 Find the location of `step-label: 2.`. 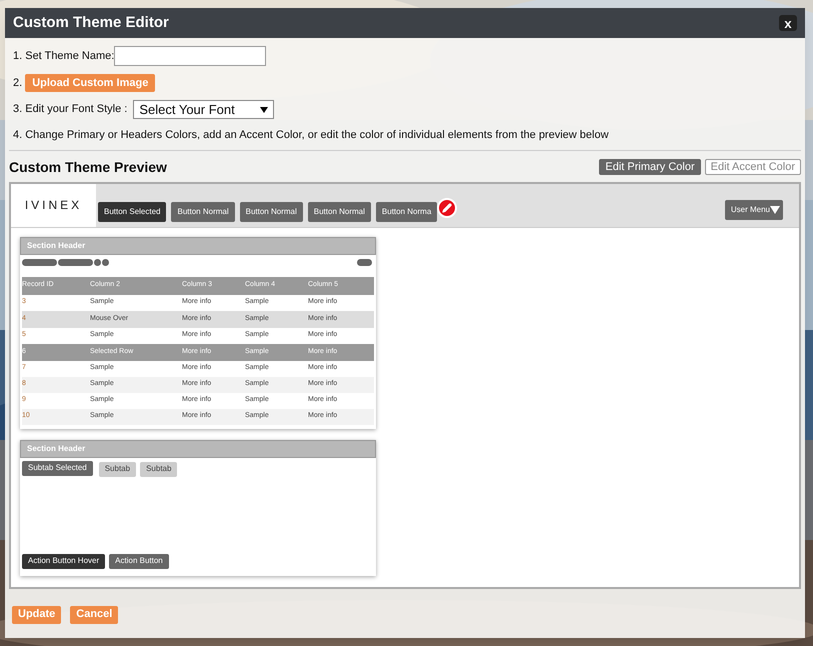

step-label: 2. is located at coordinates (17, 83).